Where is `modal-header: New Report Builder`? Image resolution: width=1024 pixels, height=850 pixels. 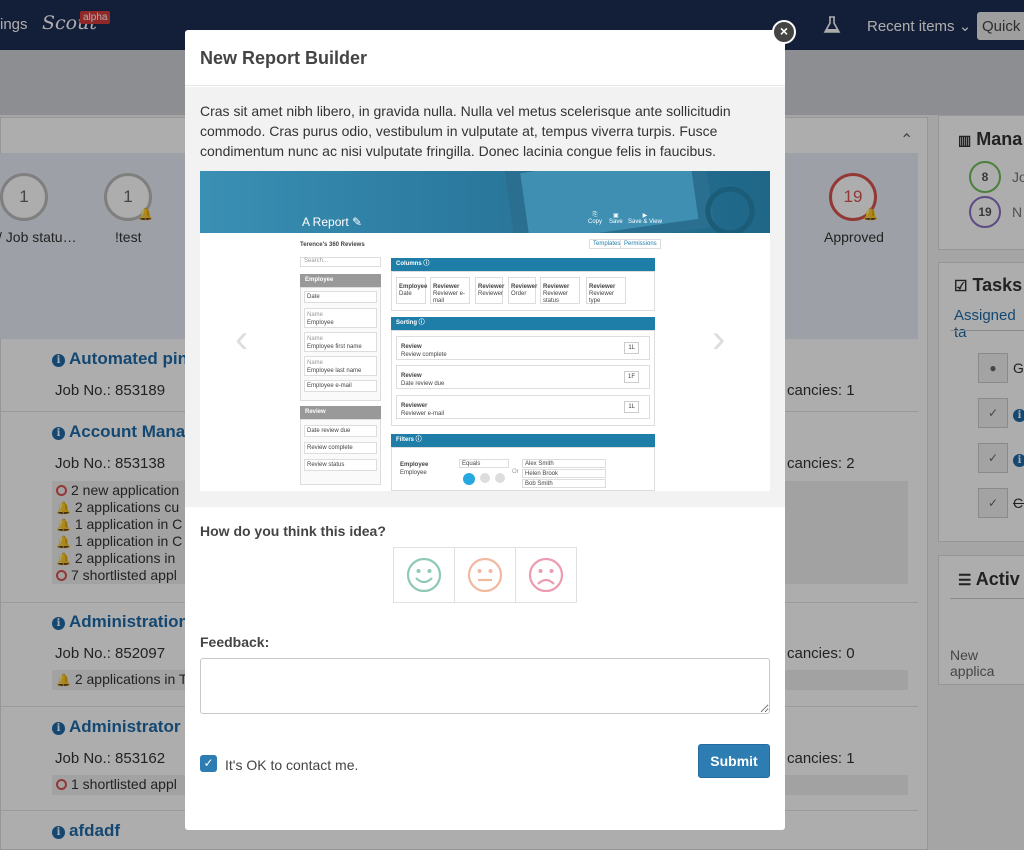 modal-header: New Report Builder is located at coordinates (485, 58).